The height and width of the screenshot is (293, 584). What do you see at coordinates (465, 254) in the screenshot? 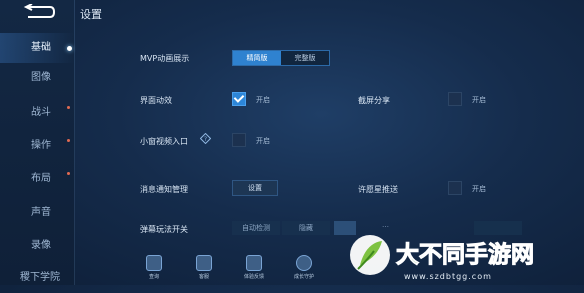
I see `watermark-text: 大不同手游网` at bounding box center [465, 254].